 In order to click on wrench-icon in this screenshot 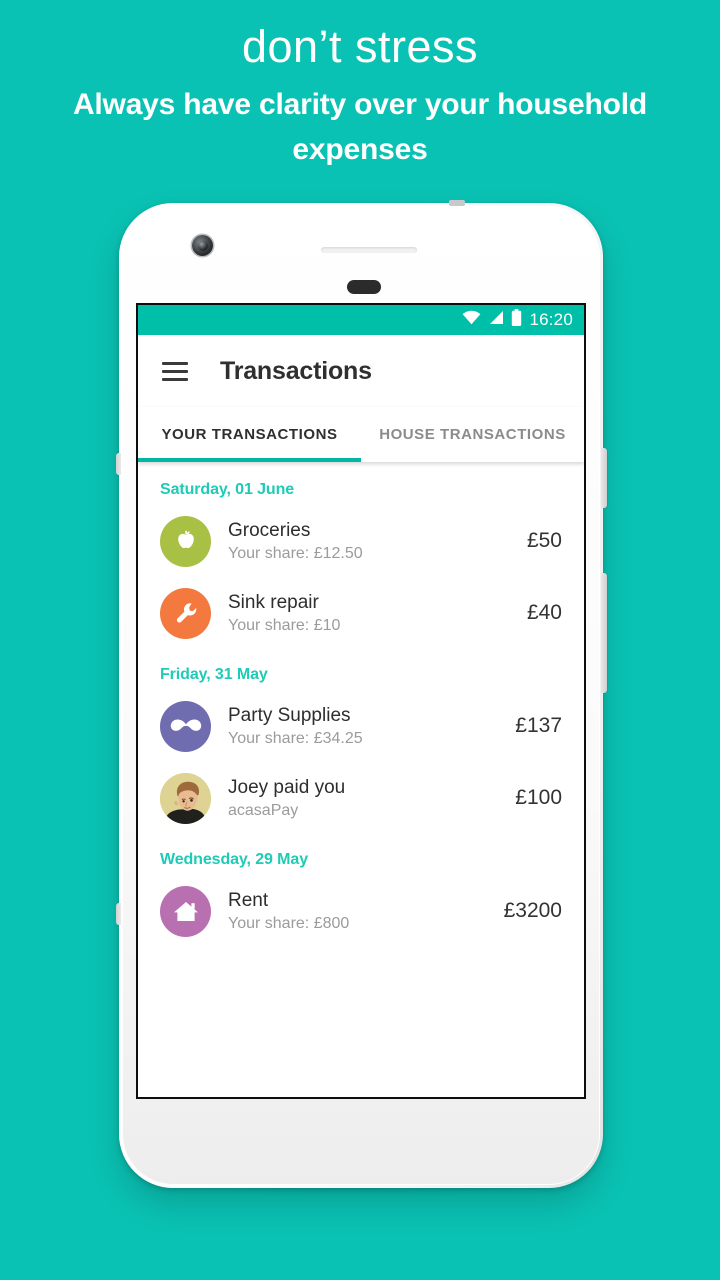, I will do `click(185, 613)`.